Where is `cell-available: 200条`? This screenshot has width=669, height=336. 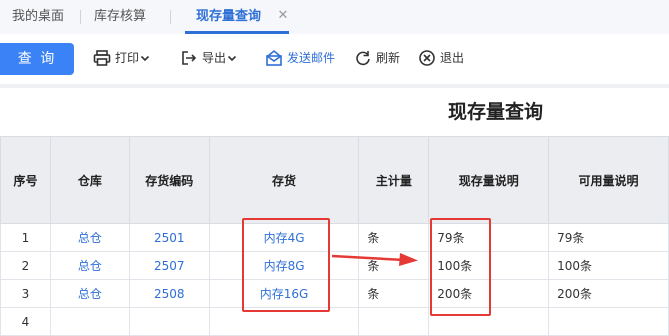
cell-available: 200条 is located at coordinates (608, 293).